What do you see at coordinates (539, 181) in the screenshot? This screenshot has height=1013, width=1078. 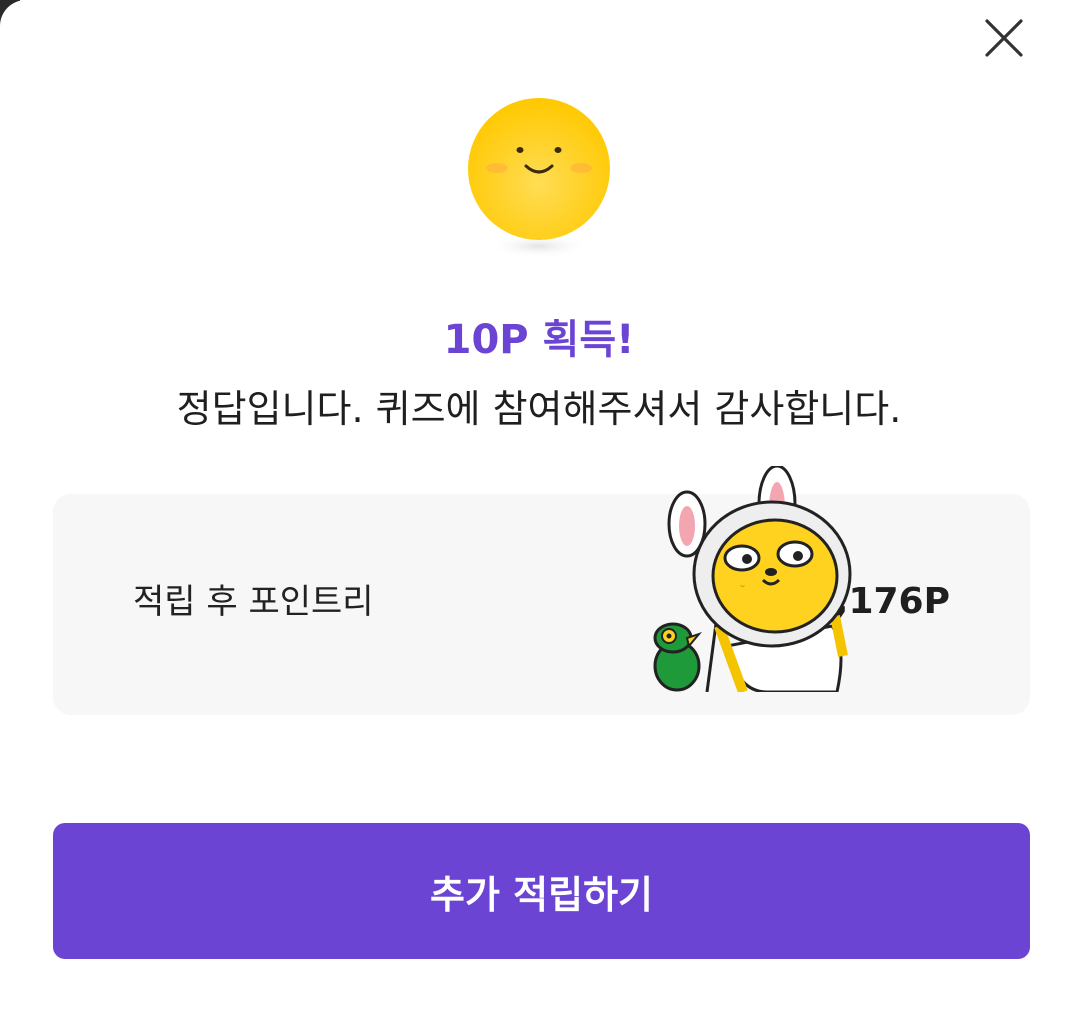 I see `smiling-sun-icon` at bounding box center [539, 181].